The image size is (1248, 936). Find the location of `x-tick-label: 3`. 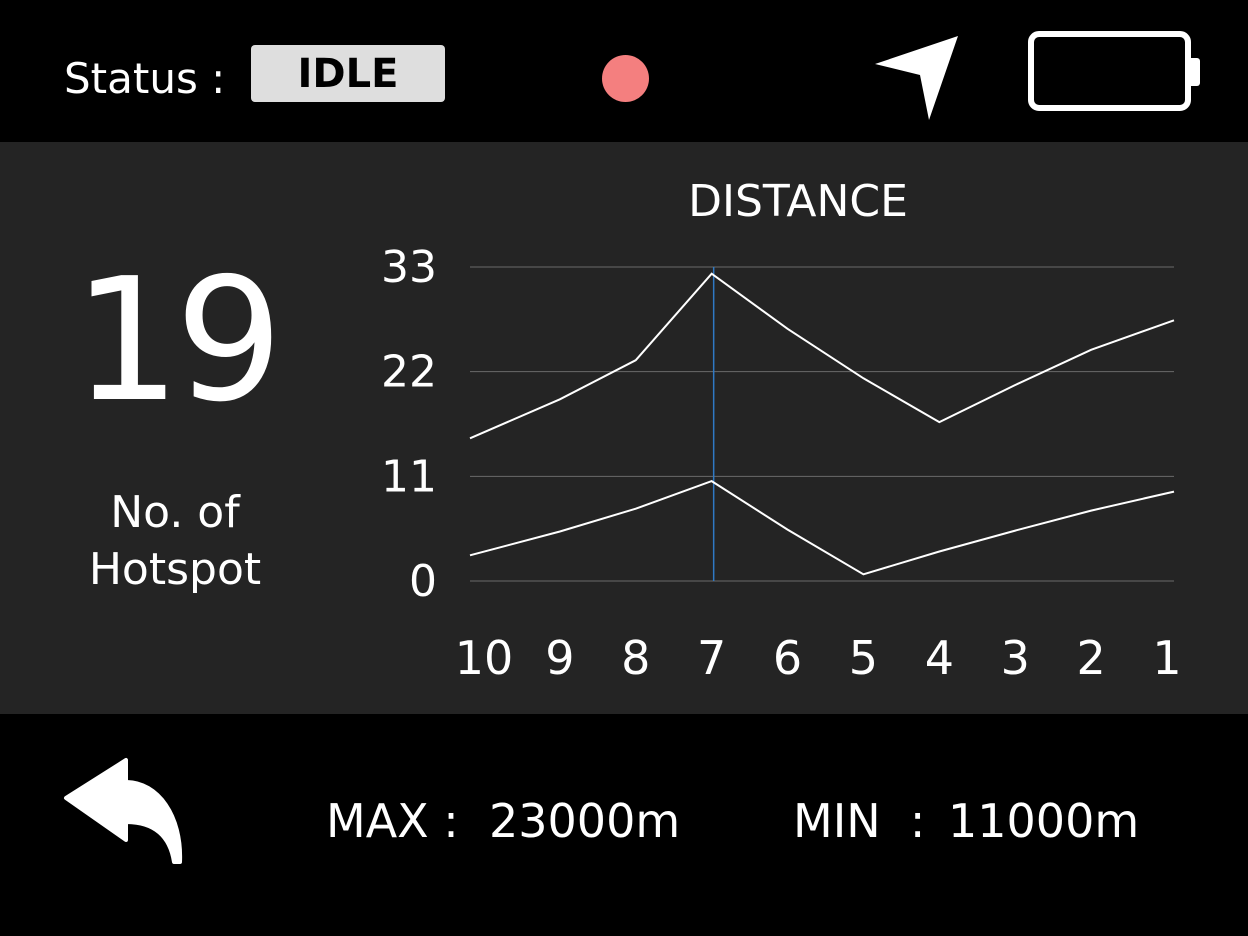

x-tick-label: 3 is located at coordinates (1015, 658).